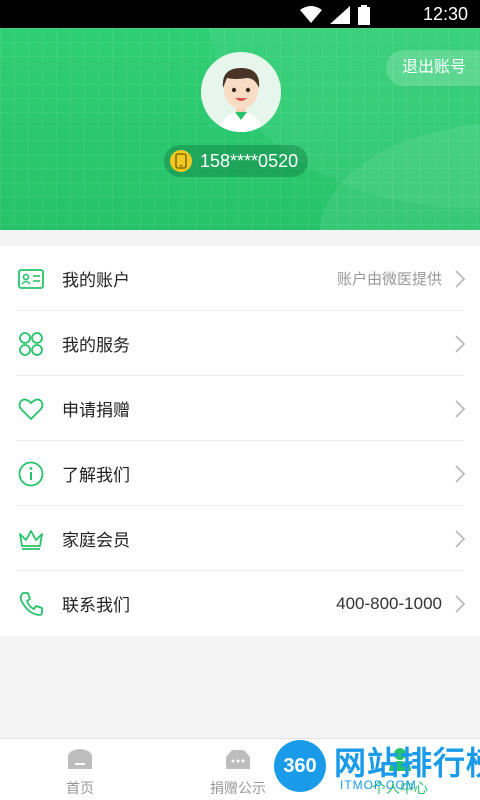 Image resolution: width=480 pixels, height=800 pixels. Describe the element at coordinates (96, 280) in the screenshot. I see `menu-item-label: 我的账户` at that location.